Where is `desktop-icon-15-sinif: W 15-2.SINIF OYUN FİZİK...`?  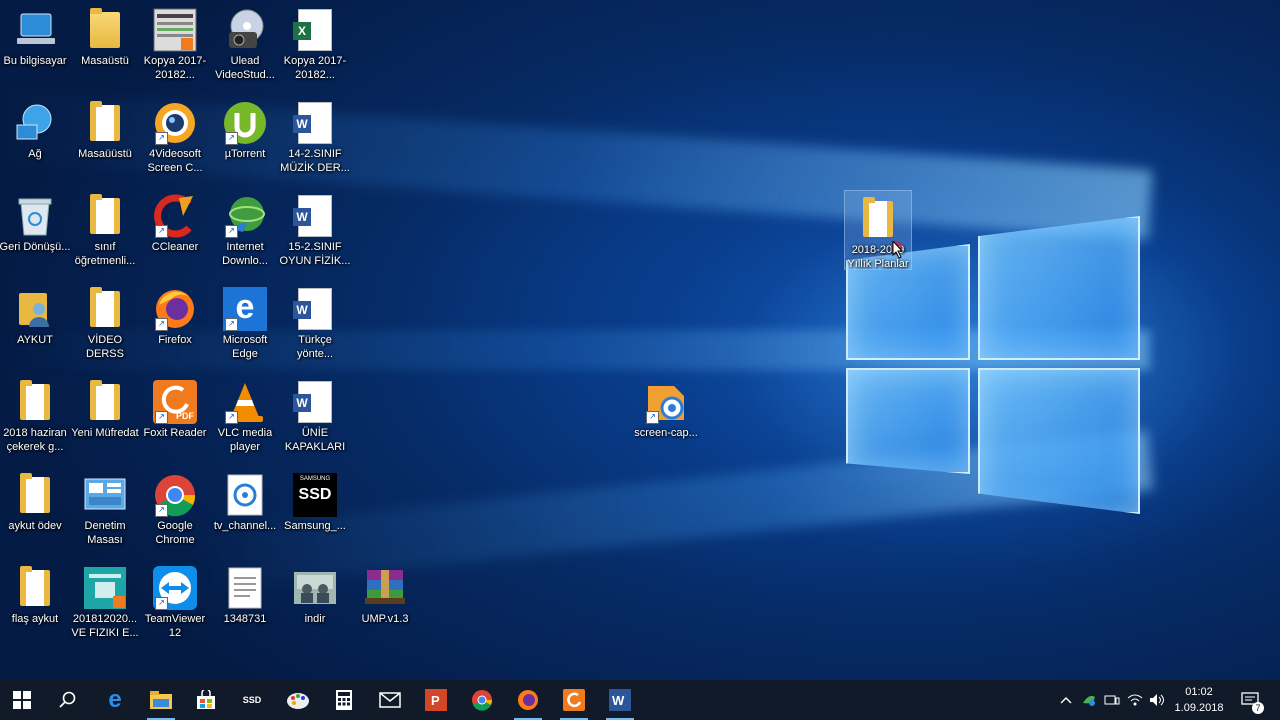 desktop-icon-15-sinif: W 15-2.SINIF OYUN FİZİK... is located at coordinates (315, 233).